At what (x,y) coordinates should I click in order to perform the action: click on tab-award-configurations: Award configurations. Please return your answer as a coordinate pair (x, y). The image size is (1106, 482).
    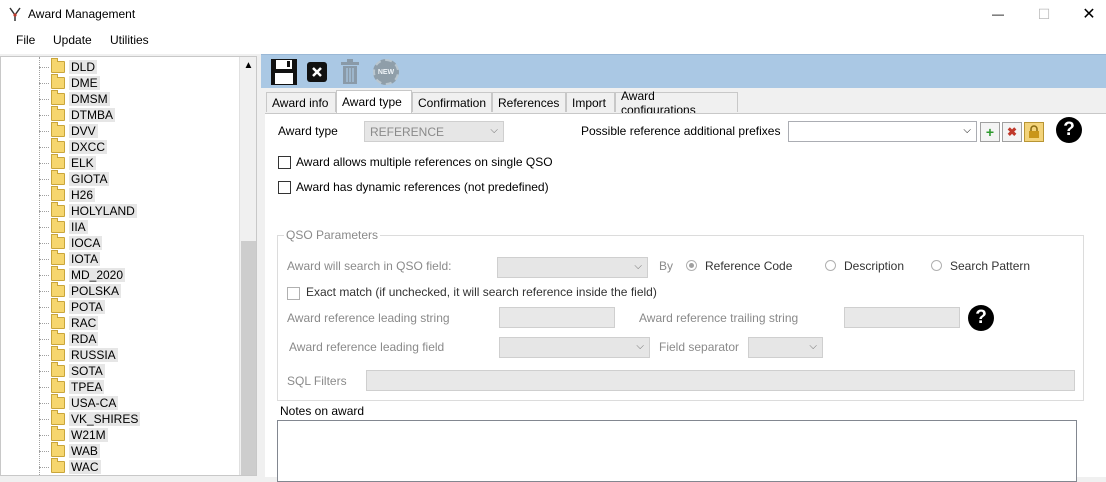
    Looking at the image, I should click on (676, 103).